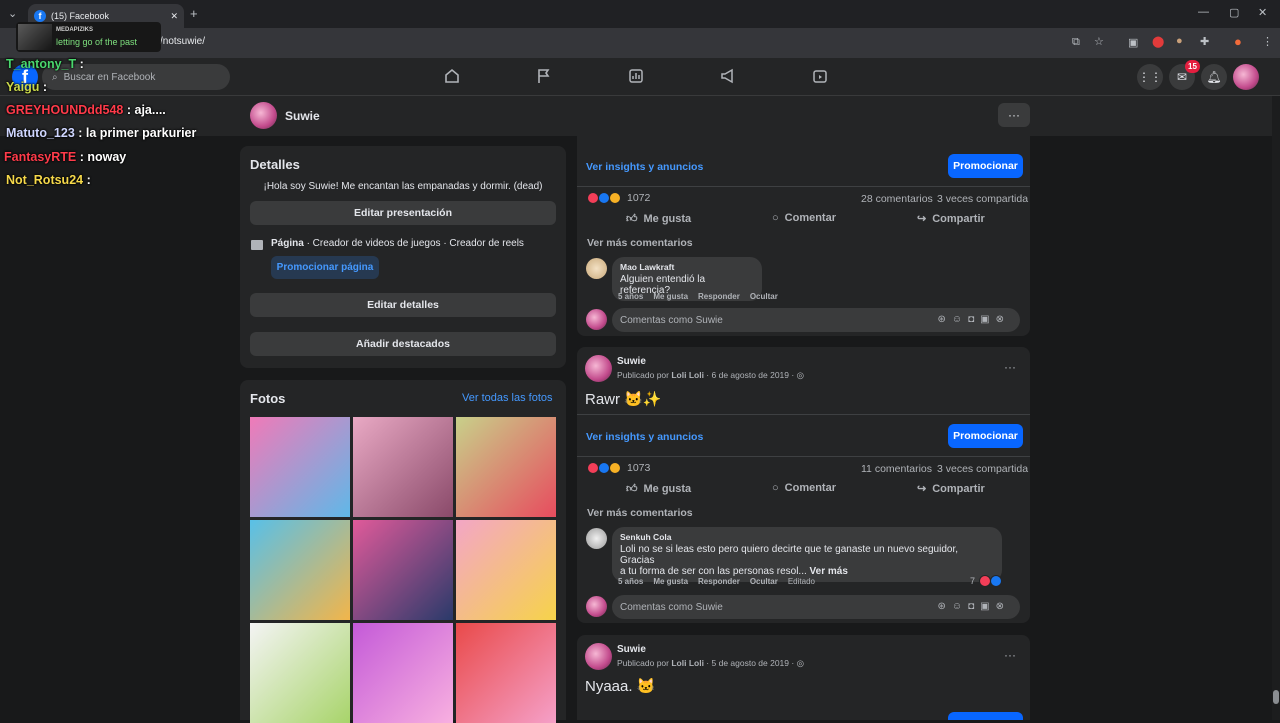  I want to click on profile-icon: ●, so click(1238, 41).